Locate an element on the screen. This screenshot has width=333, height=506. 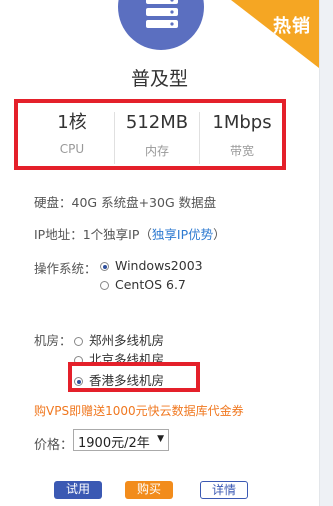
room-option-hongkong: 香港多线机房 is located at coordinates (119, 379).